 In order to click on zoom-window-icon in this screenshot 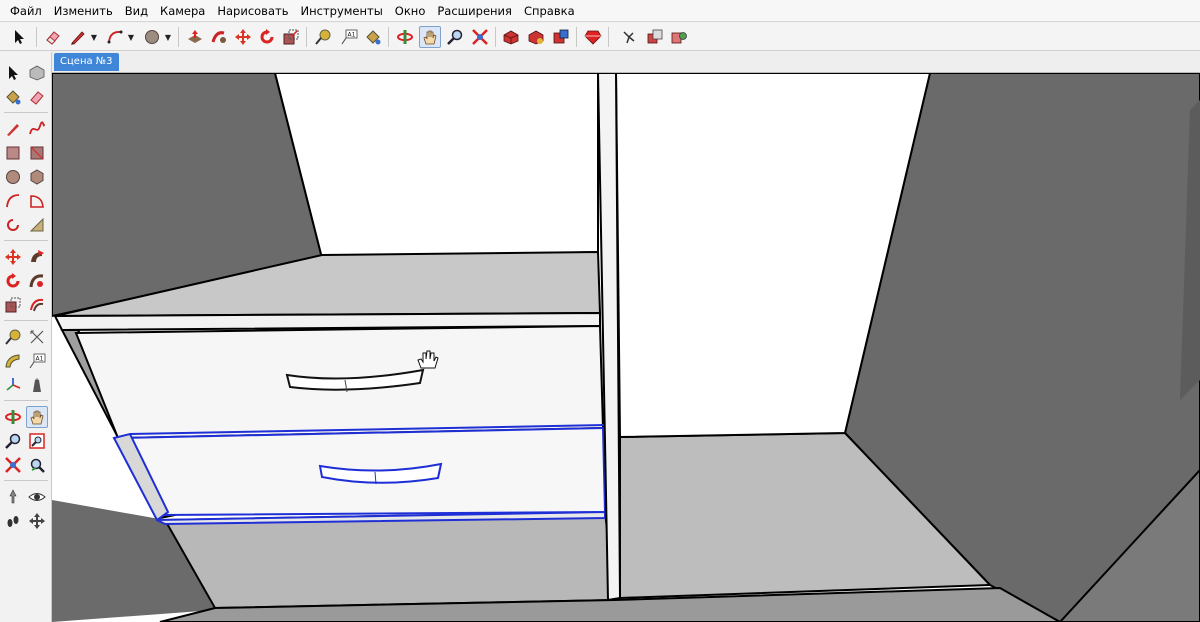, I will do `click(37, 441)`.